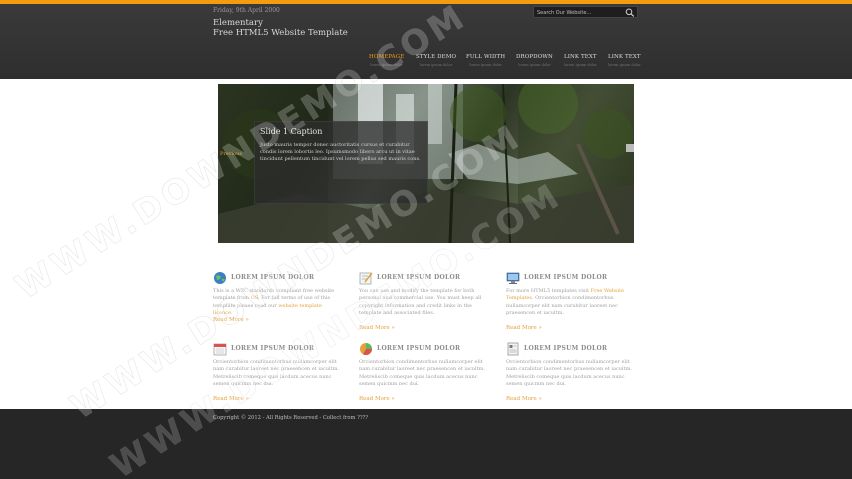 This screenshot has height=479, width=852. Describe the element at coordinates (231, 154) in the screenshot. I see `slider-prev-button: Previous` at that location.